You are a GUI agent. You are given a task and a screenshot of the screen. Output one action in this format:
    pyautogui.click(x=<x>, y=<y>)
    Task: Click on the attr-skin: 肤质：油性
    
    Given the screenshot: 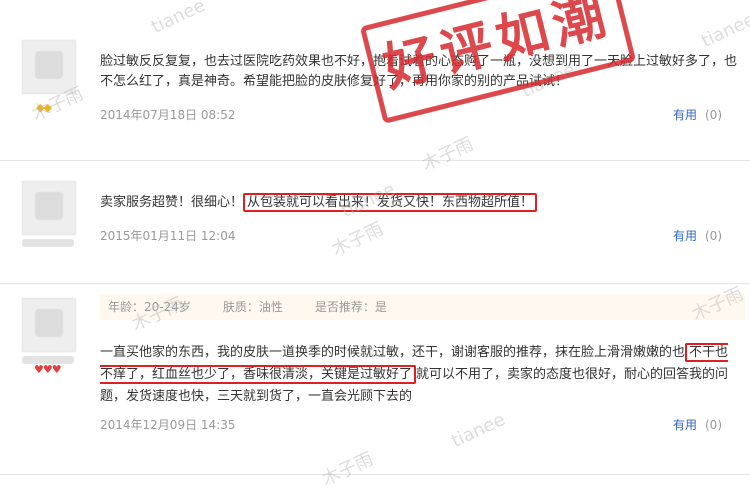 What is the action you would take?
    pyautogui.click(x=252, y=307)
    